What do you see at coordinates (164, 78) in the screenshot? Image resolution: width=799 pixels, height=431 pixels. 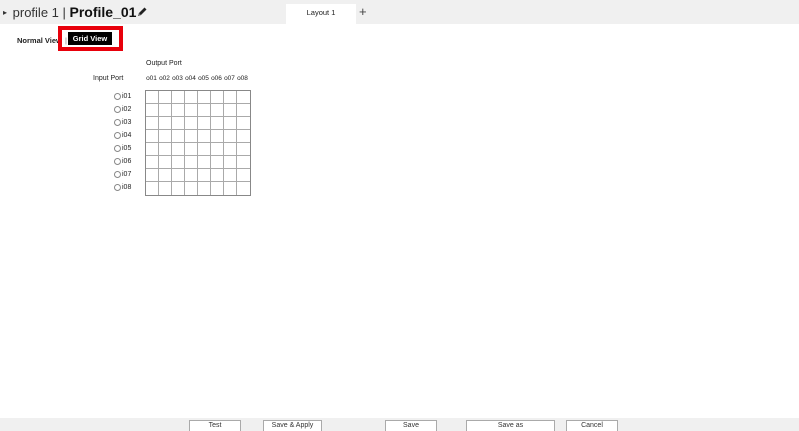 I see `output-header: o02` at bounding box center [164, 78].